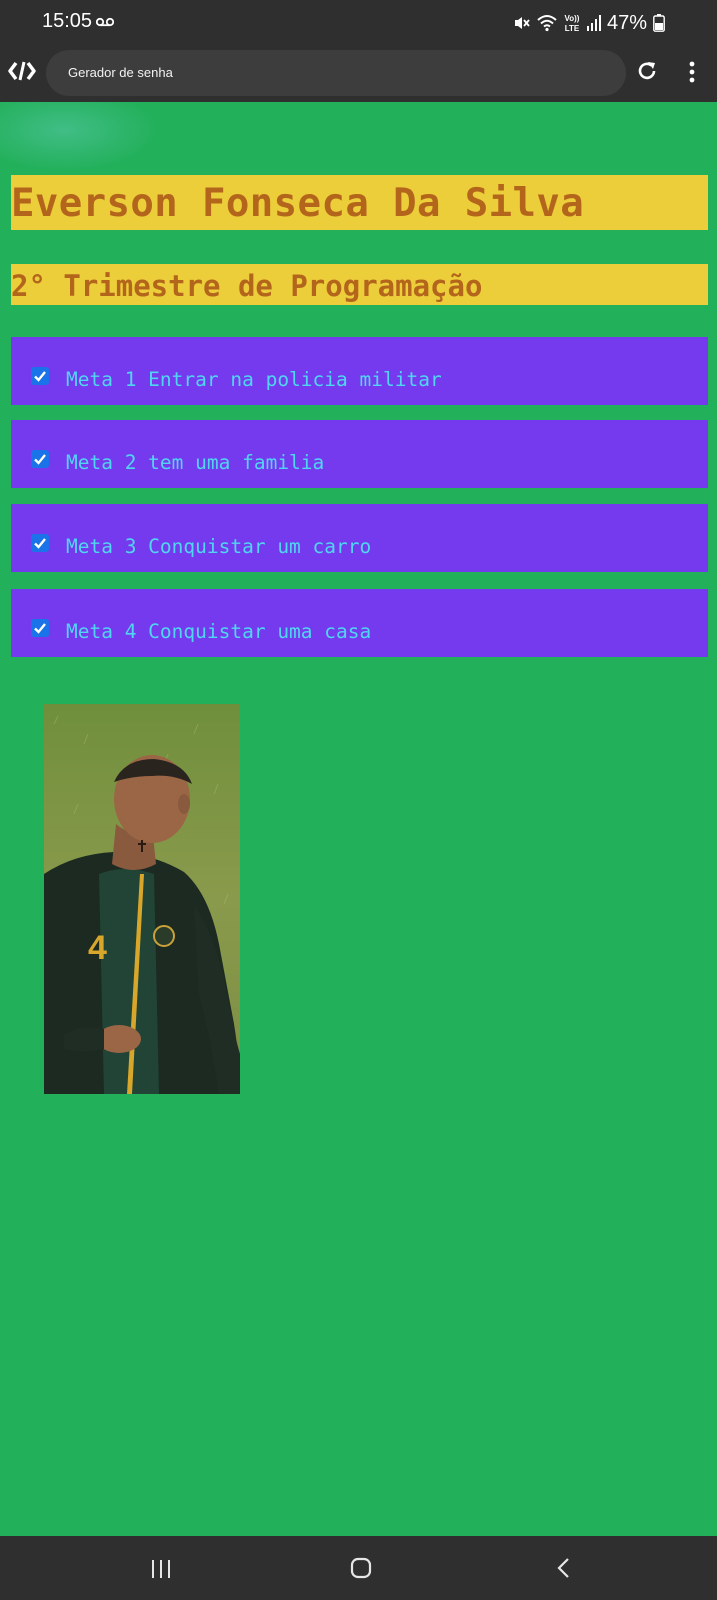  I want to click on page-subtitle: 2° Trimestre de Programação, so click(247, 286).